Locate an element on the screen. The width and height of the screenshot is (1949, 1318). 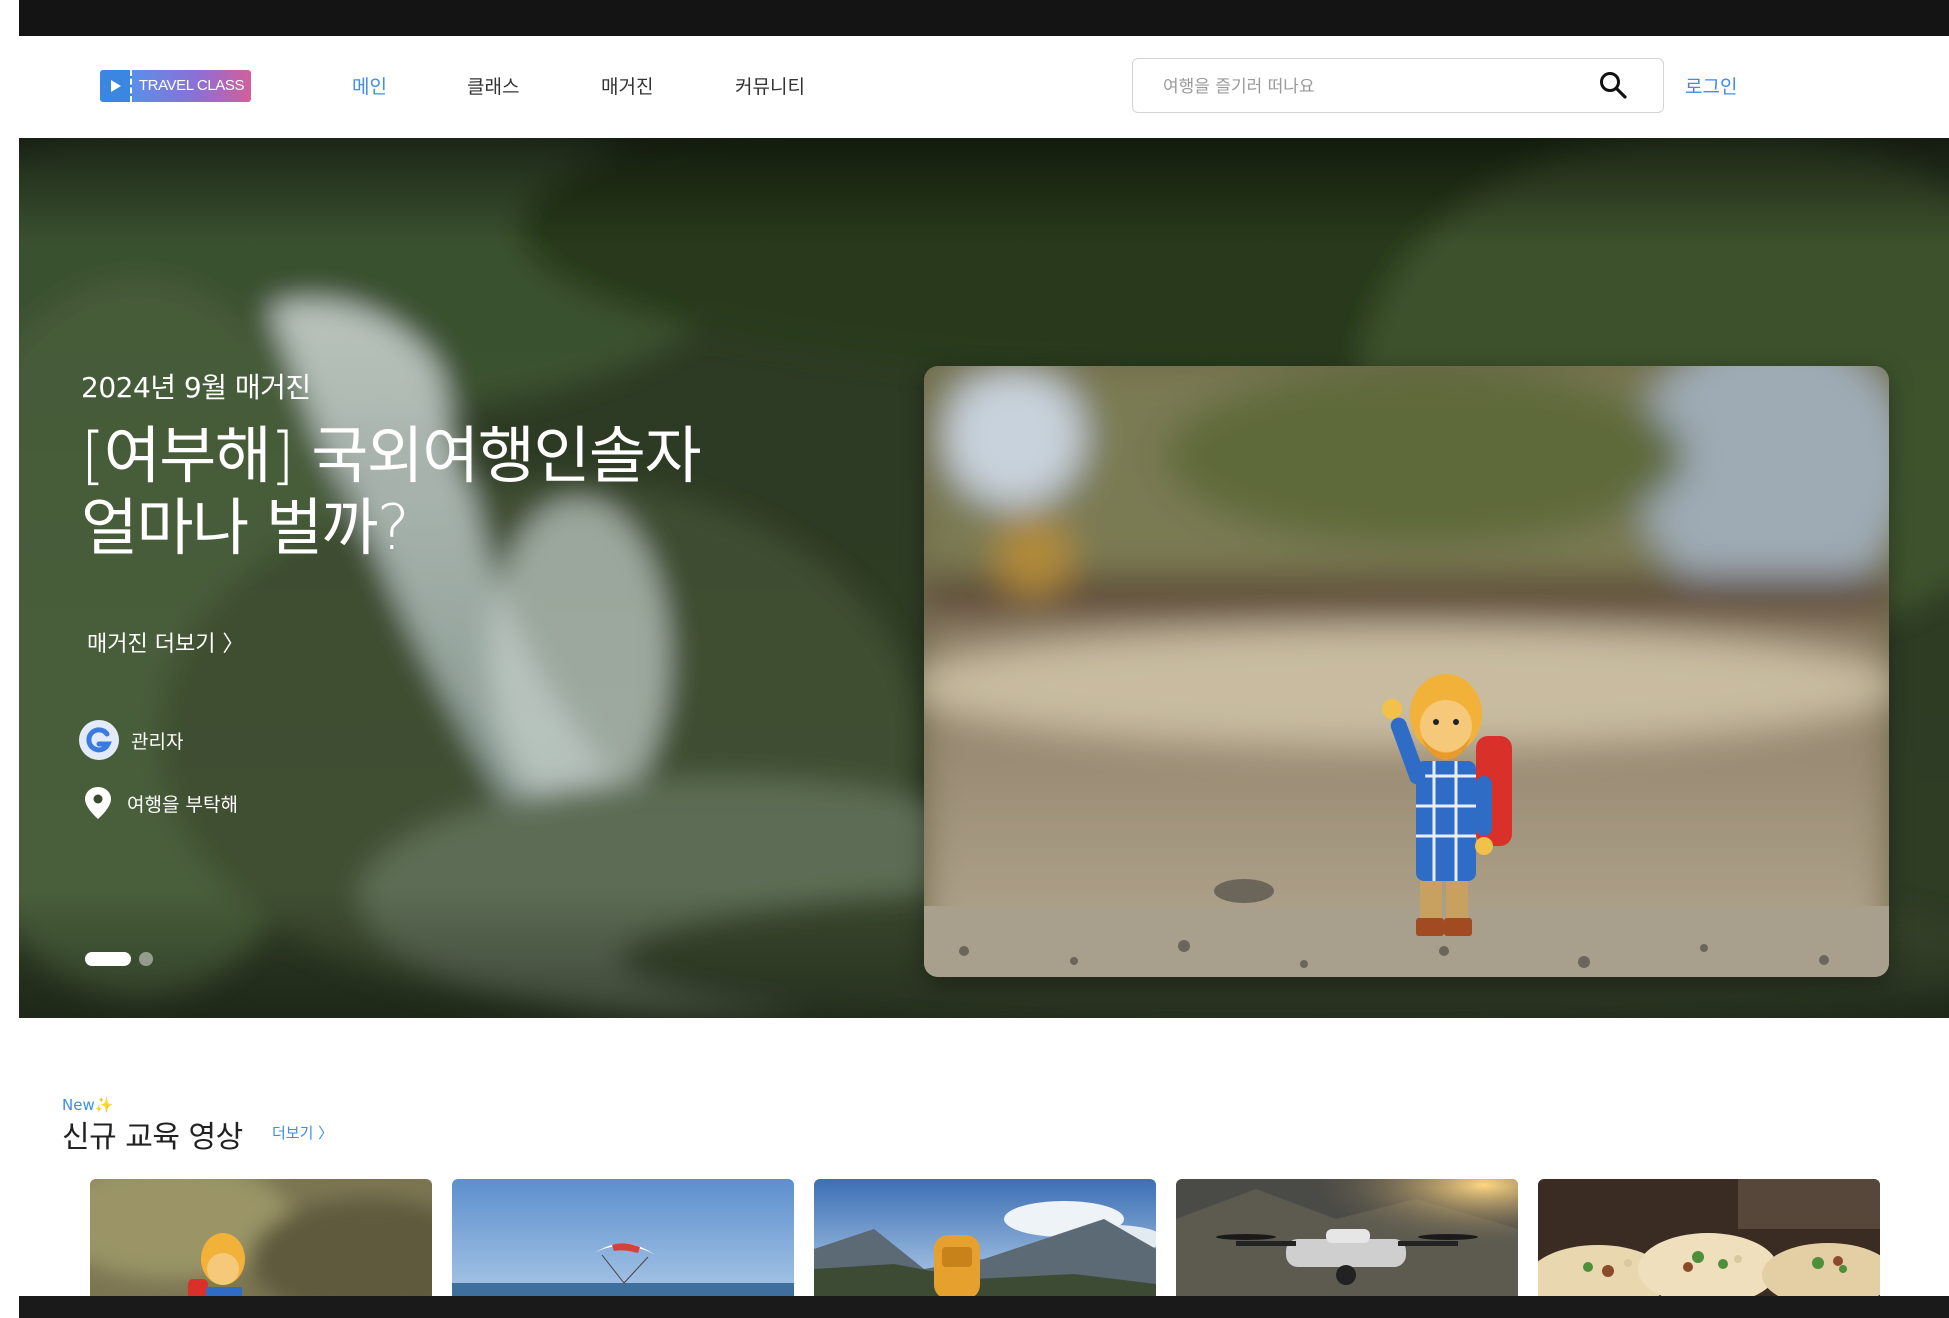
section-title: 신규 교육 영상 is located at coordinates (152, 1137).